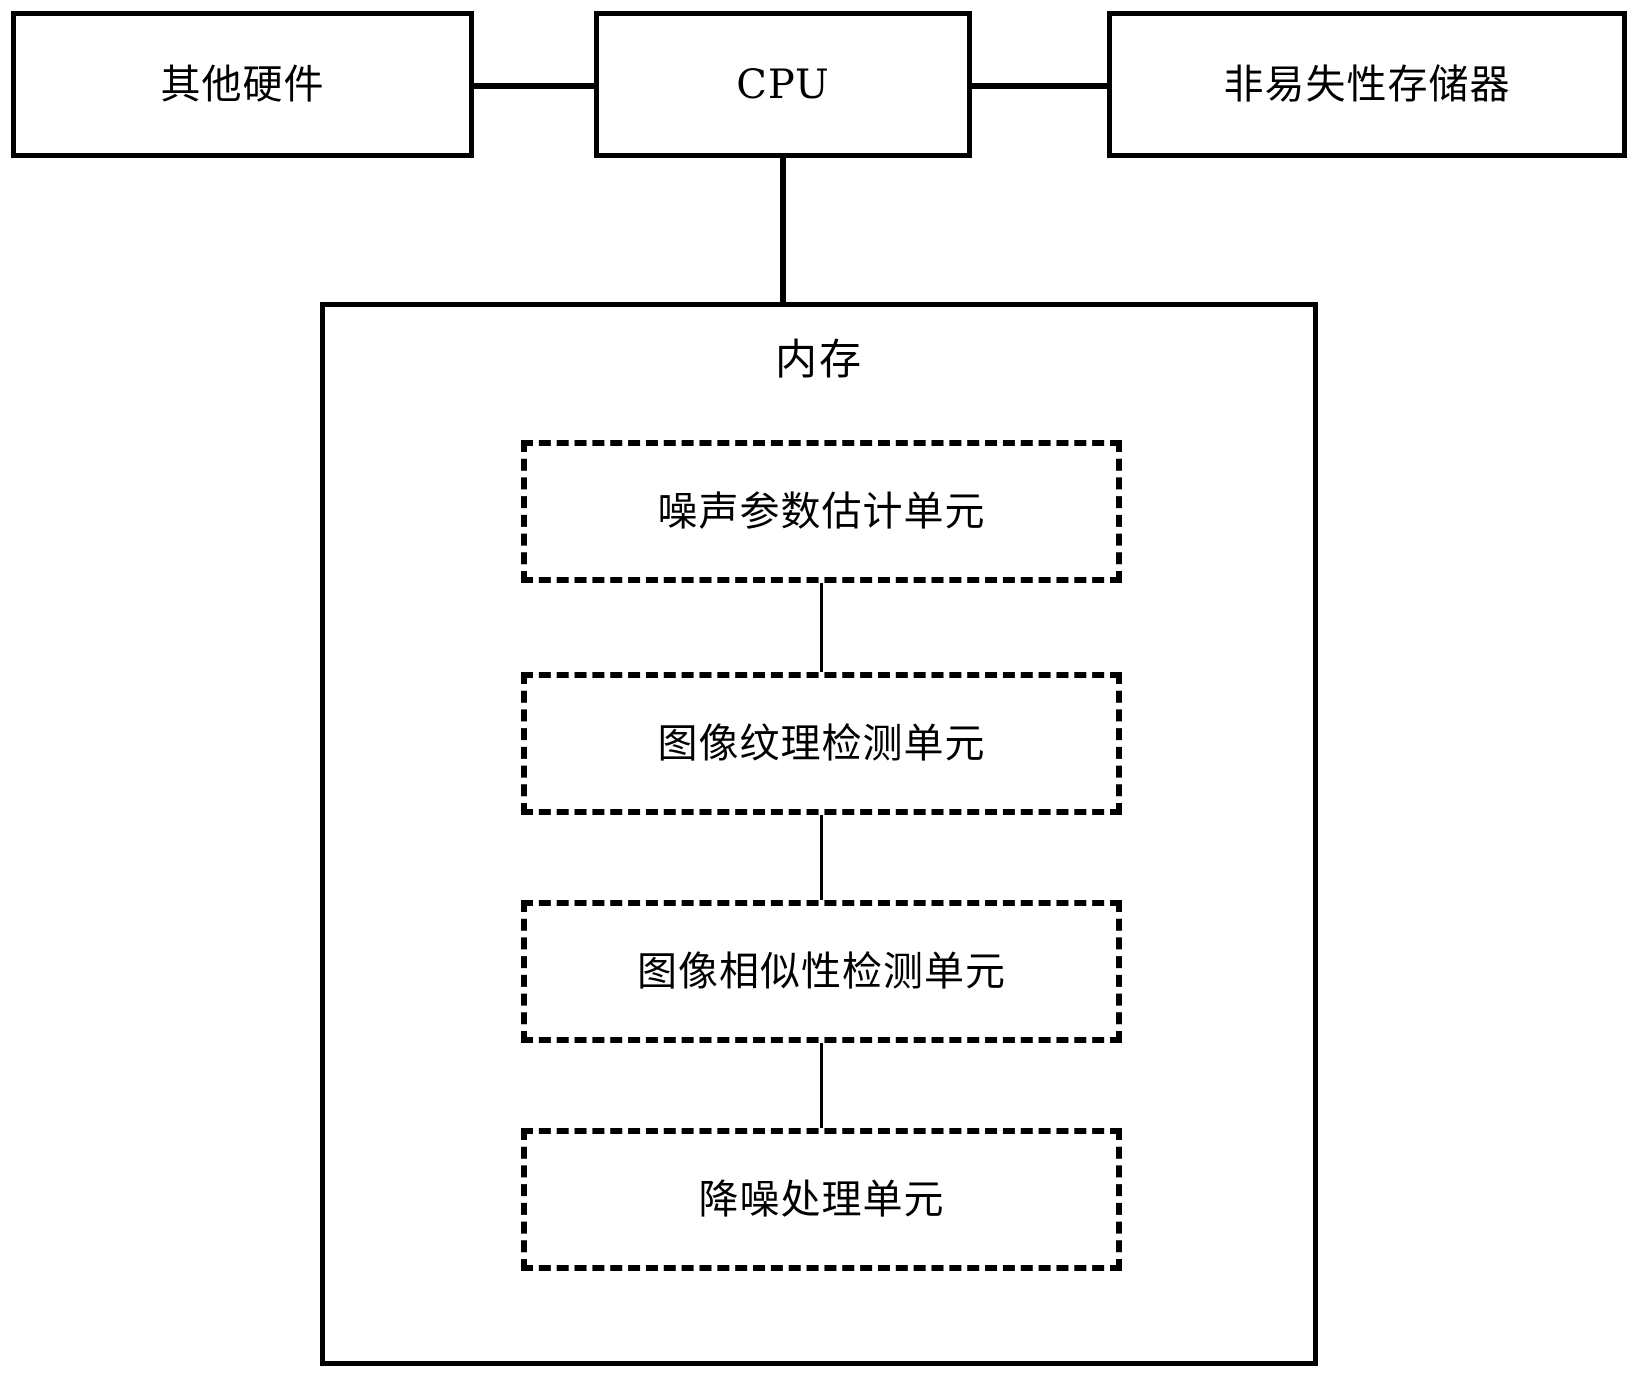 Image resolution: width=1638 pixels, height=1383 pixels. I want to click on unit-image-similarity-detection: 图像相似性检测单元, so click(821, 971).